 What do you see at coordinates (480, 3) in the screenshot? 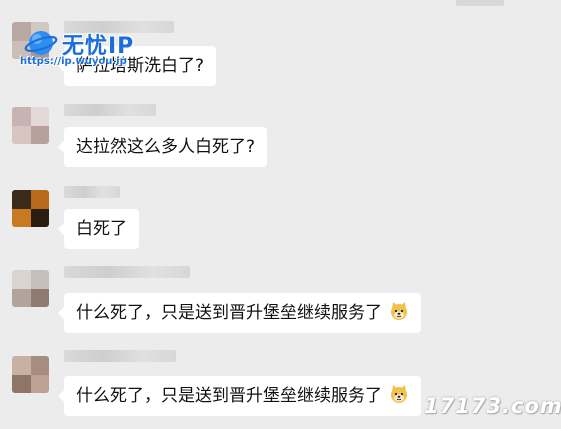
I see `timestamp-chip` at bounding box center [480, 3].